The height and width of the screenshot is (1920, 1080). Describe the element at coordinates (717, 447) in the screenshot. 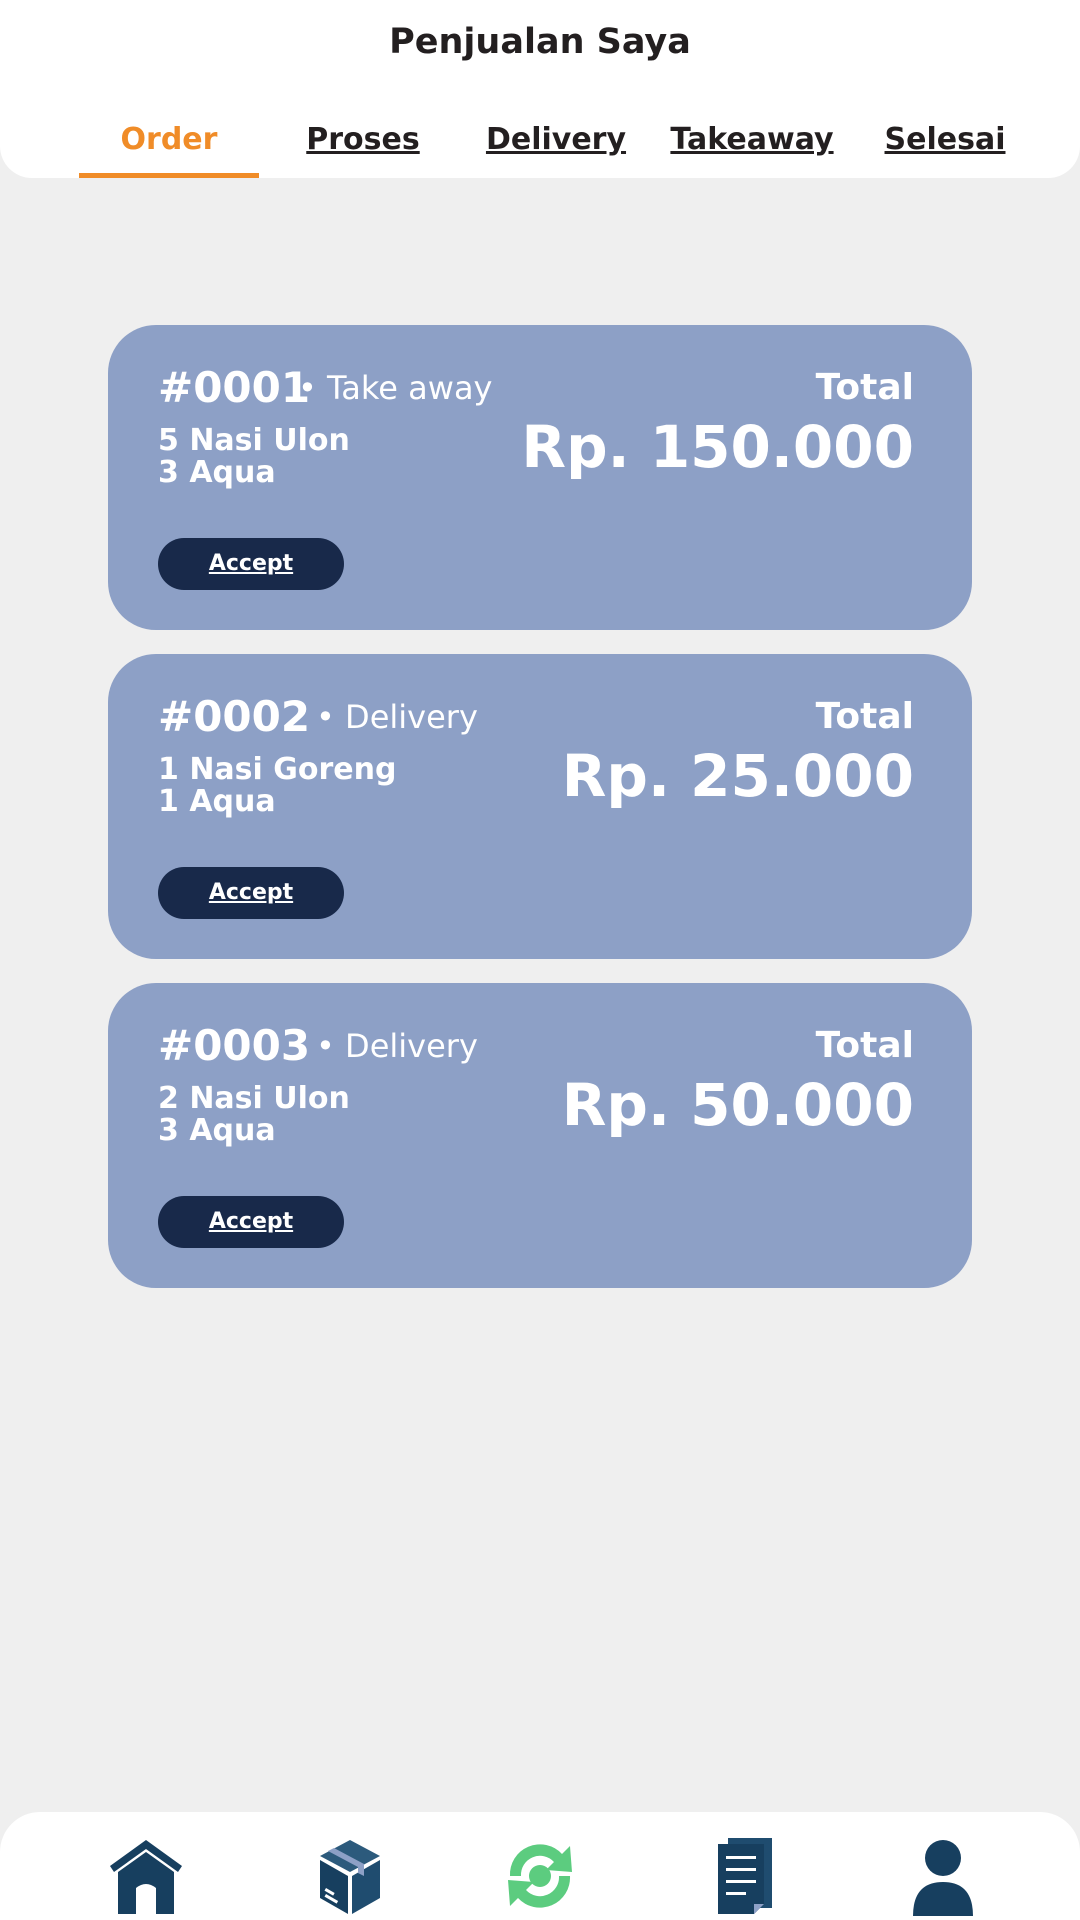

I see `total-value: Rp. 150.000` at that location.